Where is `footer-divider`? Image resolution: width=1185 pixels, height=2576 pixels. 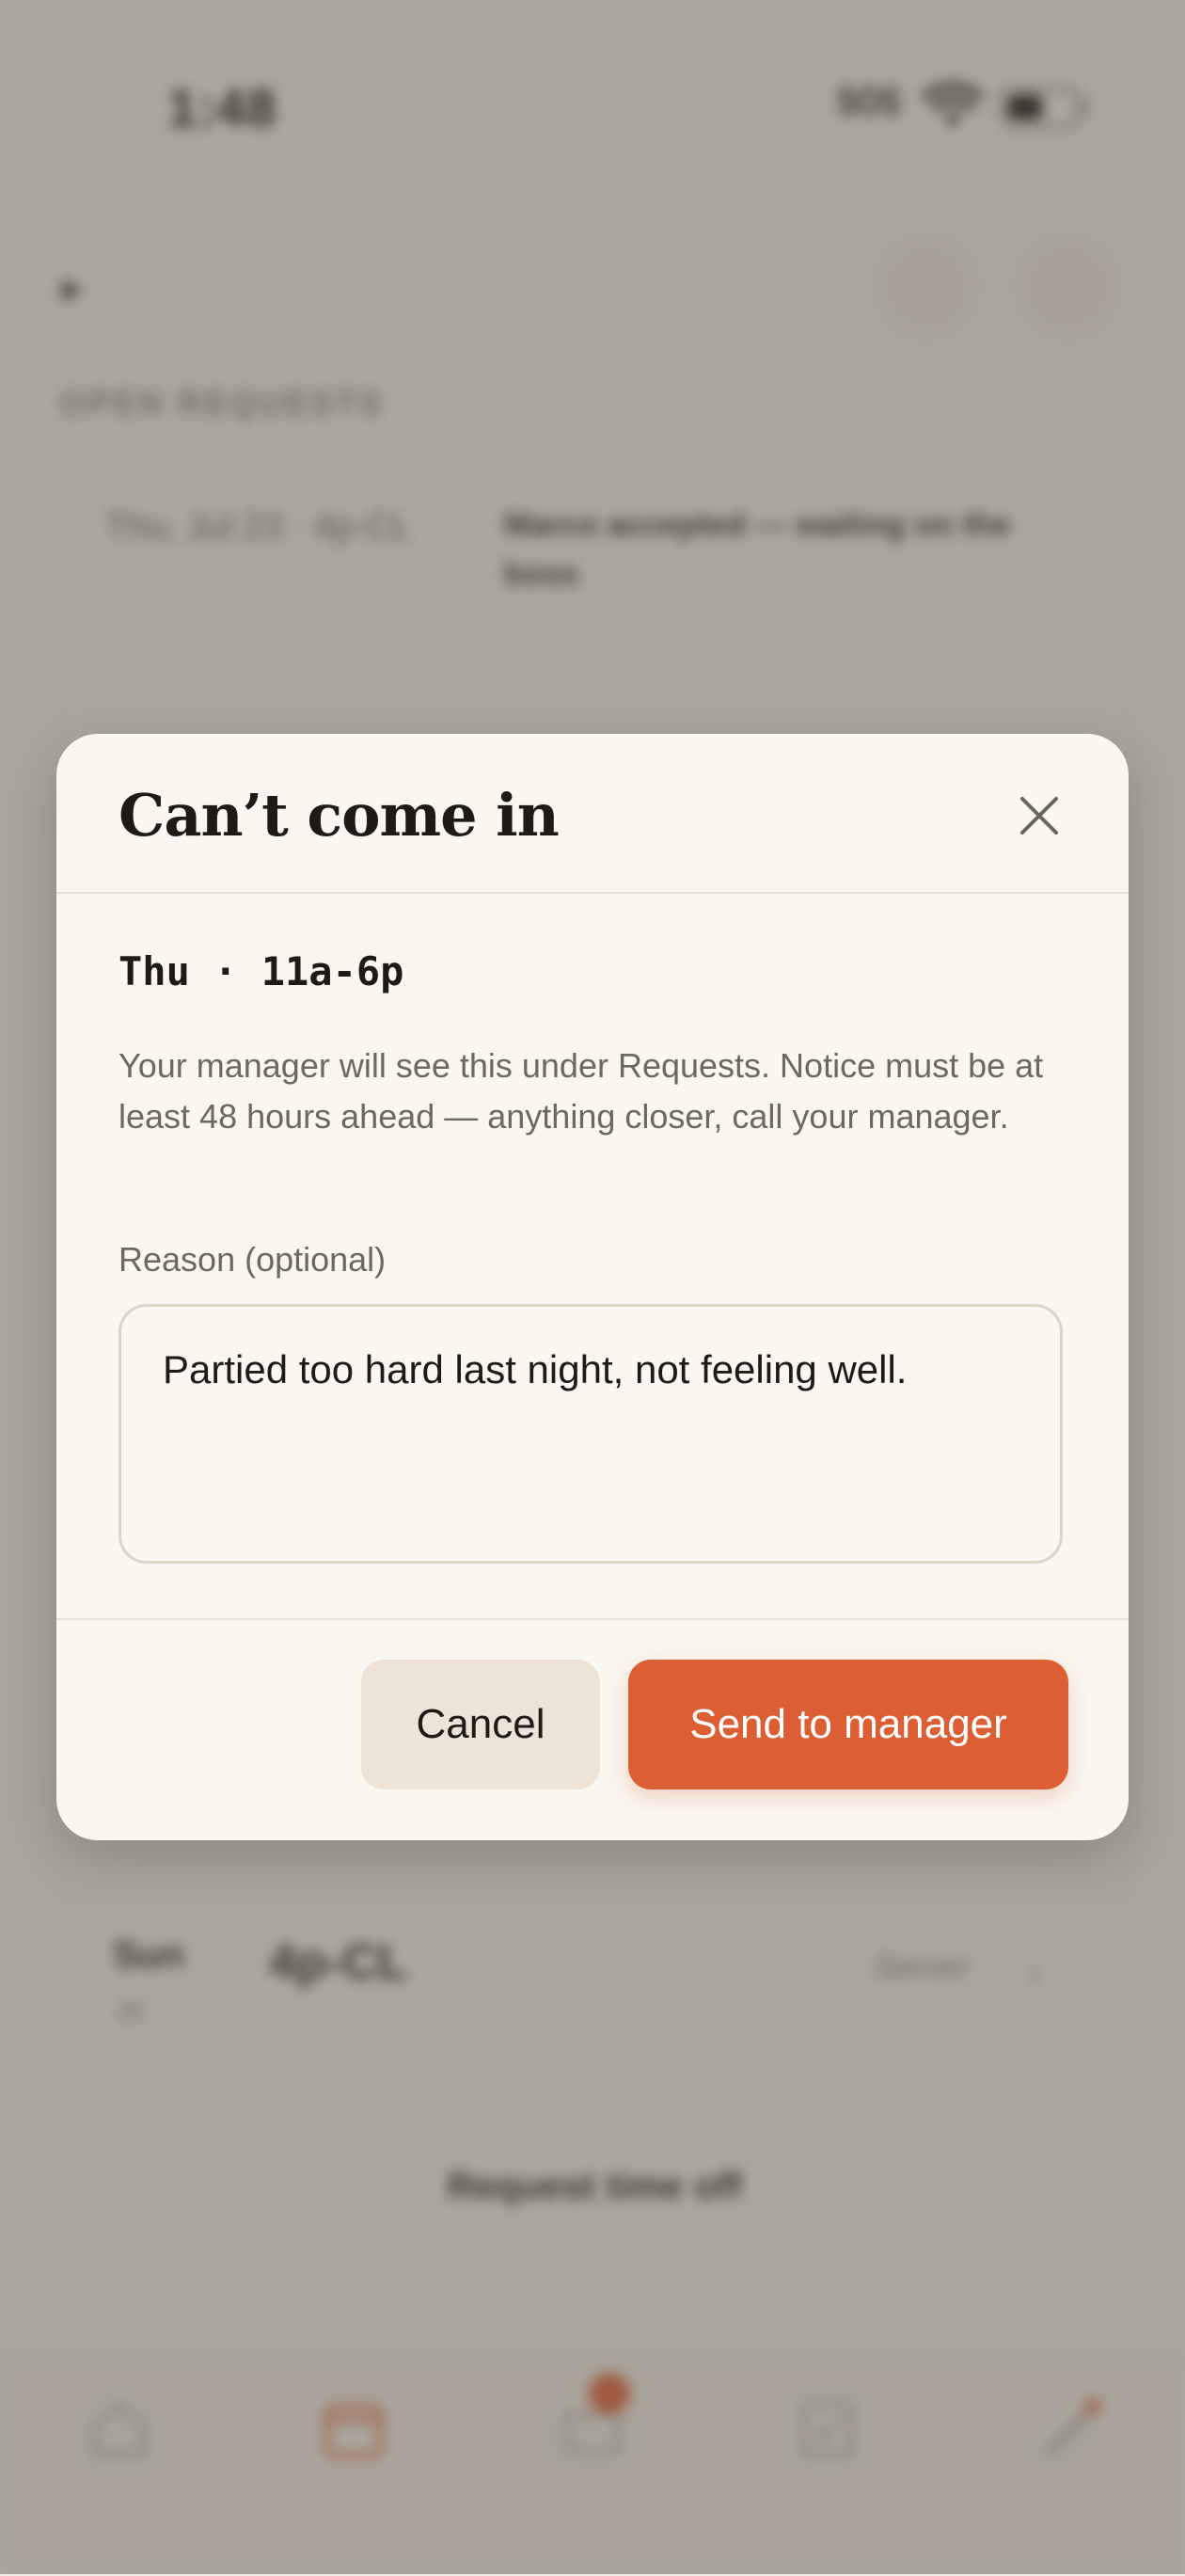 footer-divider is located at coordinates (592, 1619).